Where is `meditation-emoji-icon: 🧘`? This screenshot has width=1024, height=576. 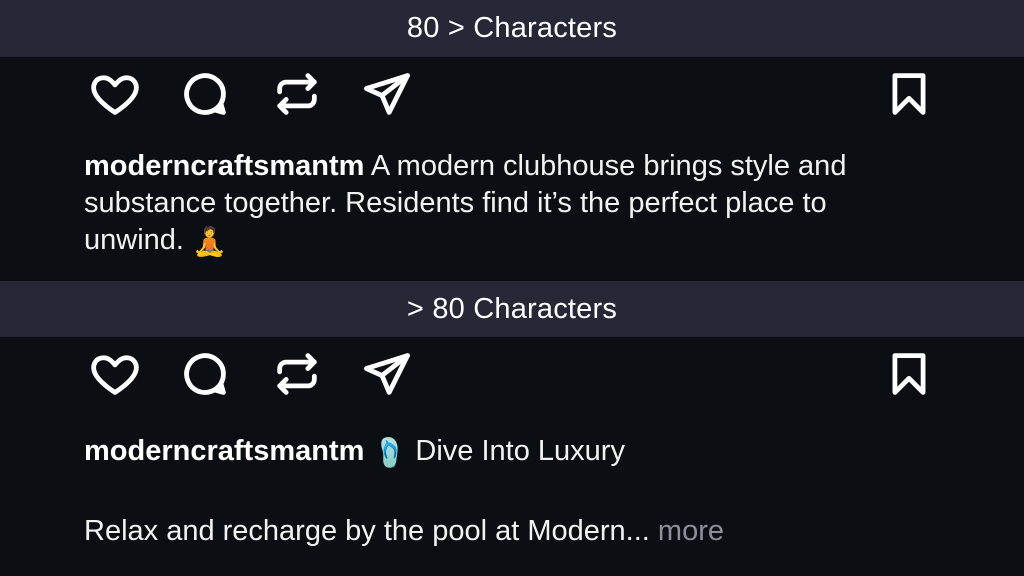 meditation-emoji-icon: 🧘 is located at coordinates (209, 241).